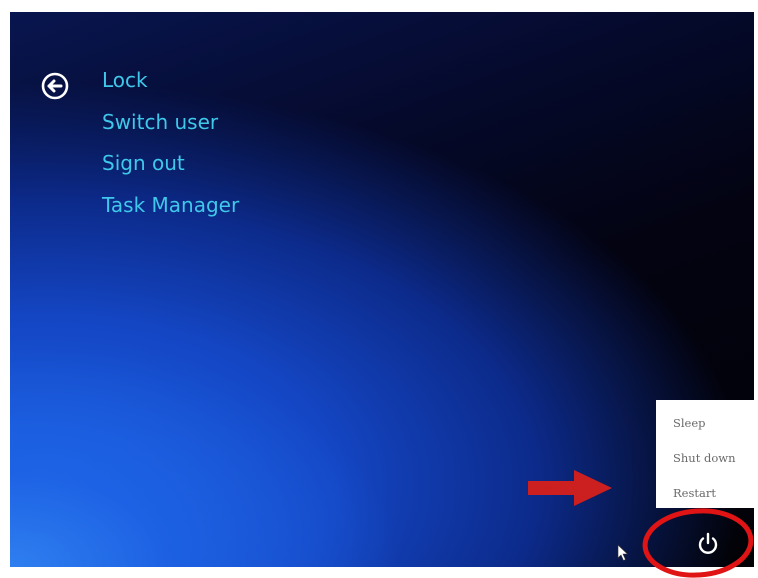 The width and height of the screenshot is (758, 578). Describe the element at coordinates (170, 81) in the screenshot. I see `lock-option: Lock` at that location.